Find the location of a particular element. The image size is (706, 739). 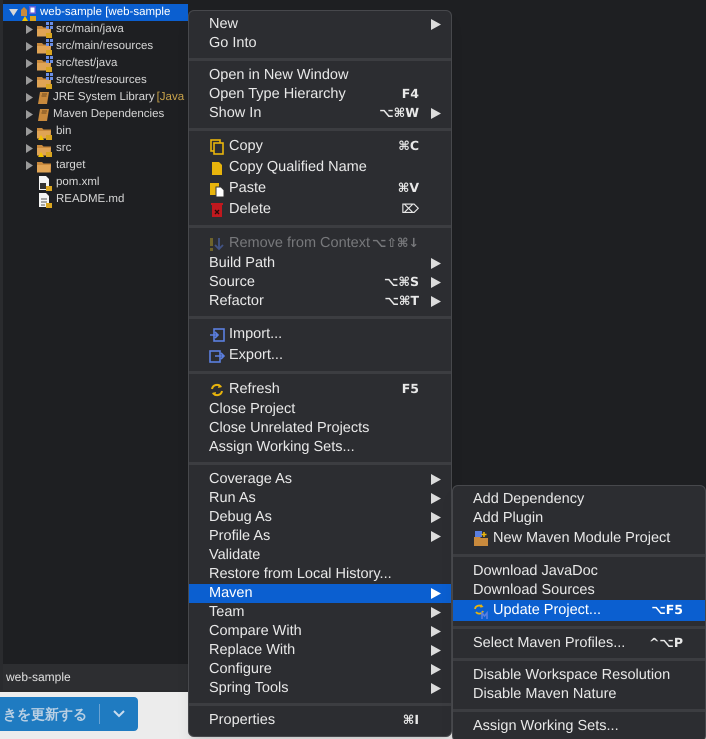

menu-item: New is located at coordinates (320, 24).